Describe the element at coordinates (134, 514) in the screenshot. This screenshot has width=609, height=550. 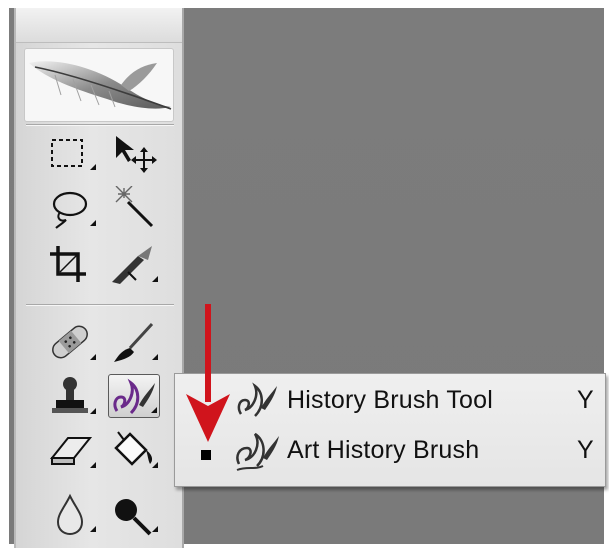
I see `dodge-tool` at that location.